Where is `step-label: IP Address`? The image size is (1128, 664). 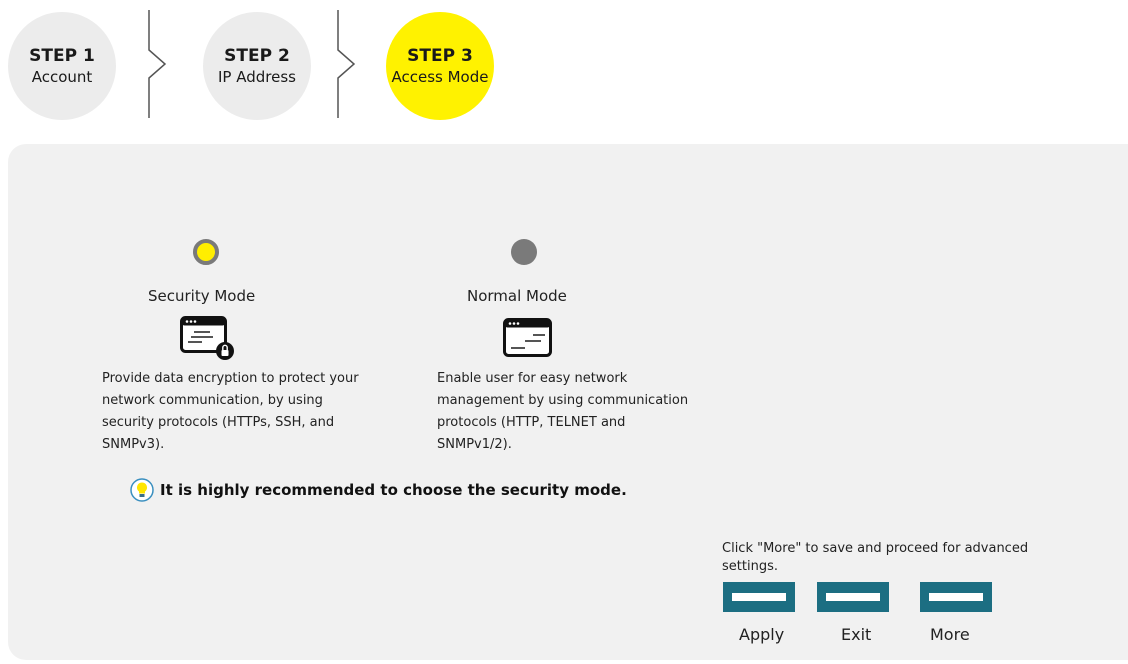 step-label: IP Address is located at coordinates (257, 77).